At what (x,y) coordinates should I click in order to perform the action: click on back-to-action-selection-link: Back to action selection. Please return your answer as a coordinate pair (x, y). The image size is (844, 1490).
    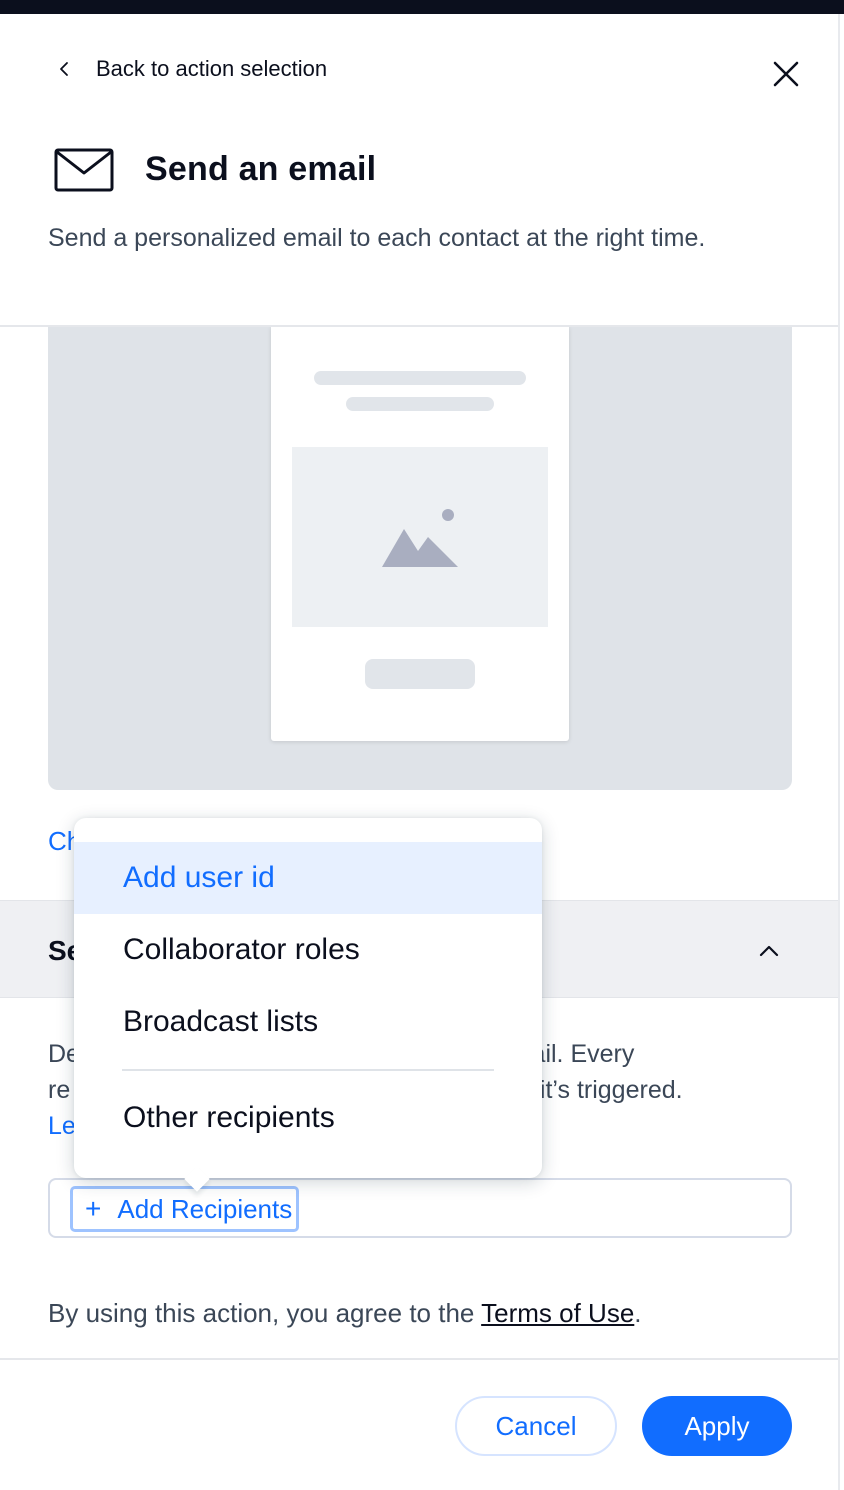
    Looking at the image, I should click on (191, 69).